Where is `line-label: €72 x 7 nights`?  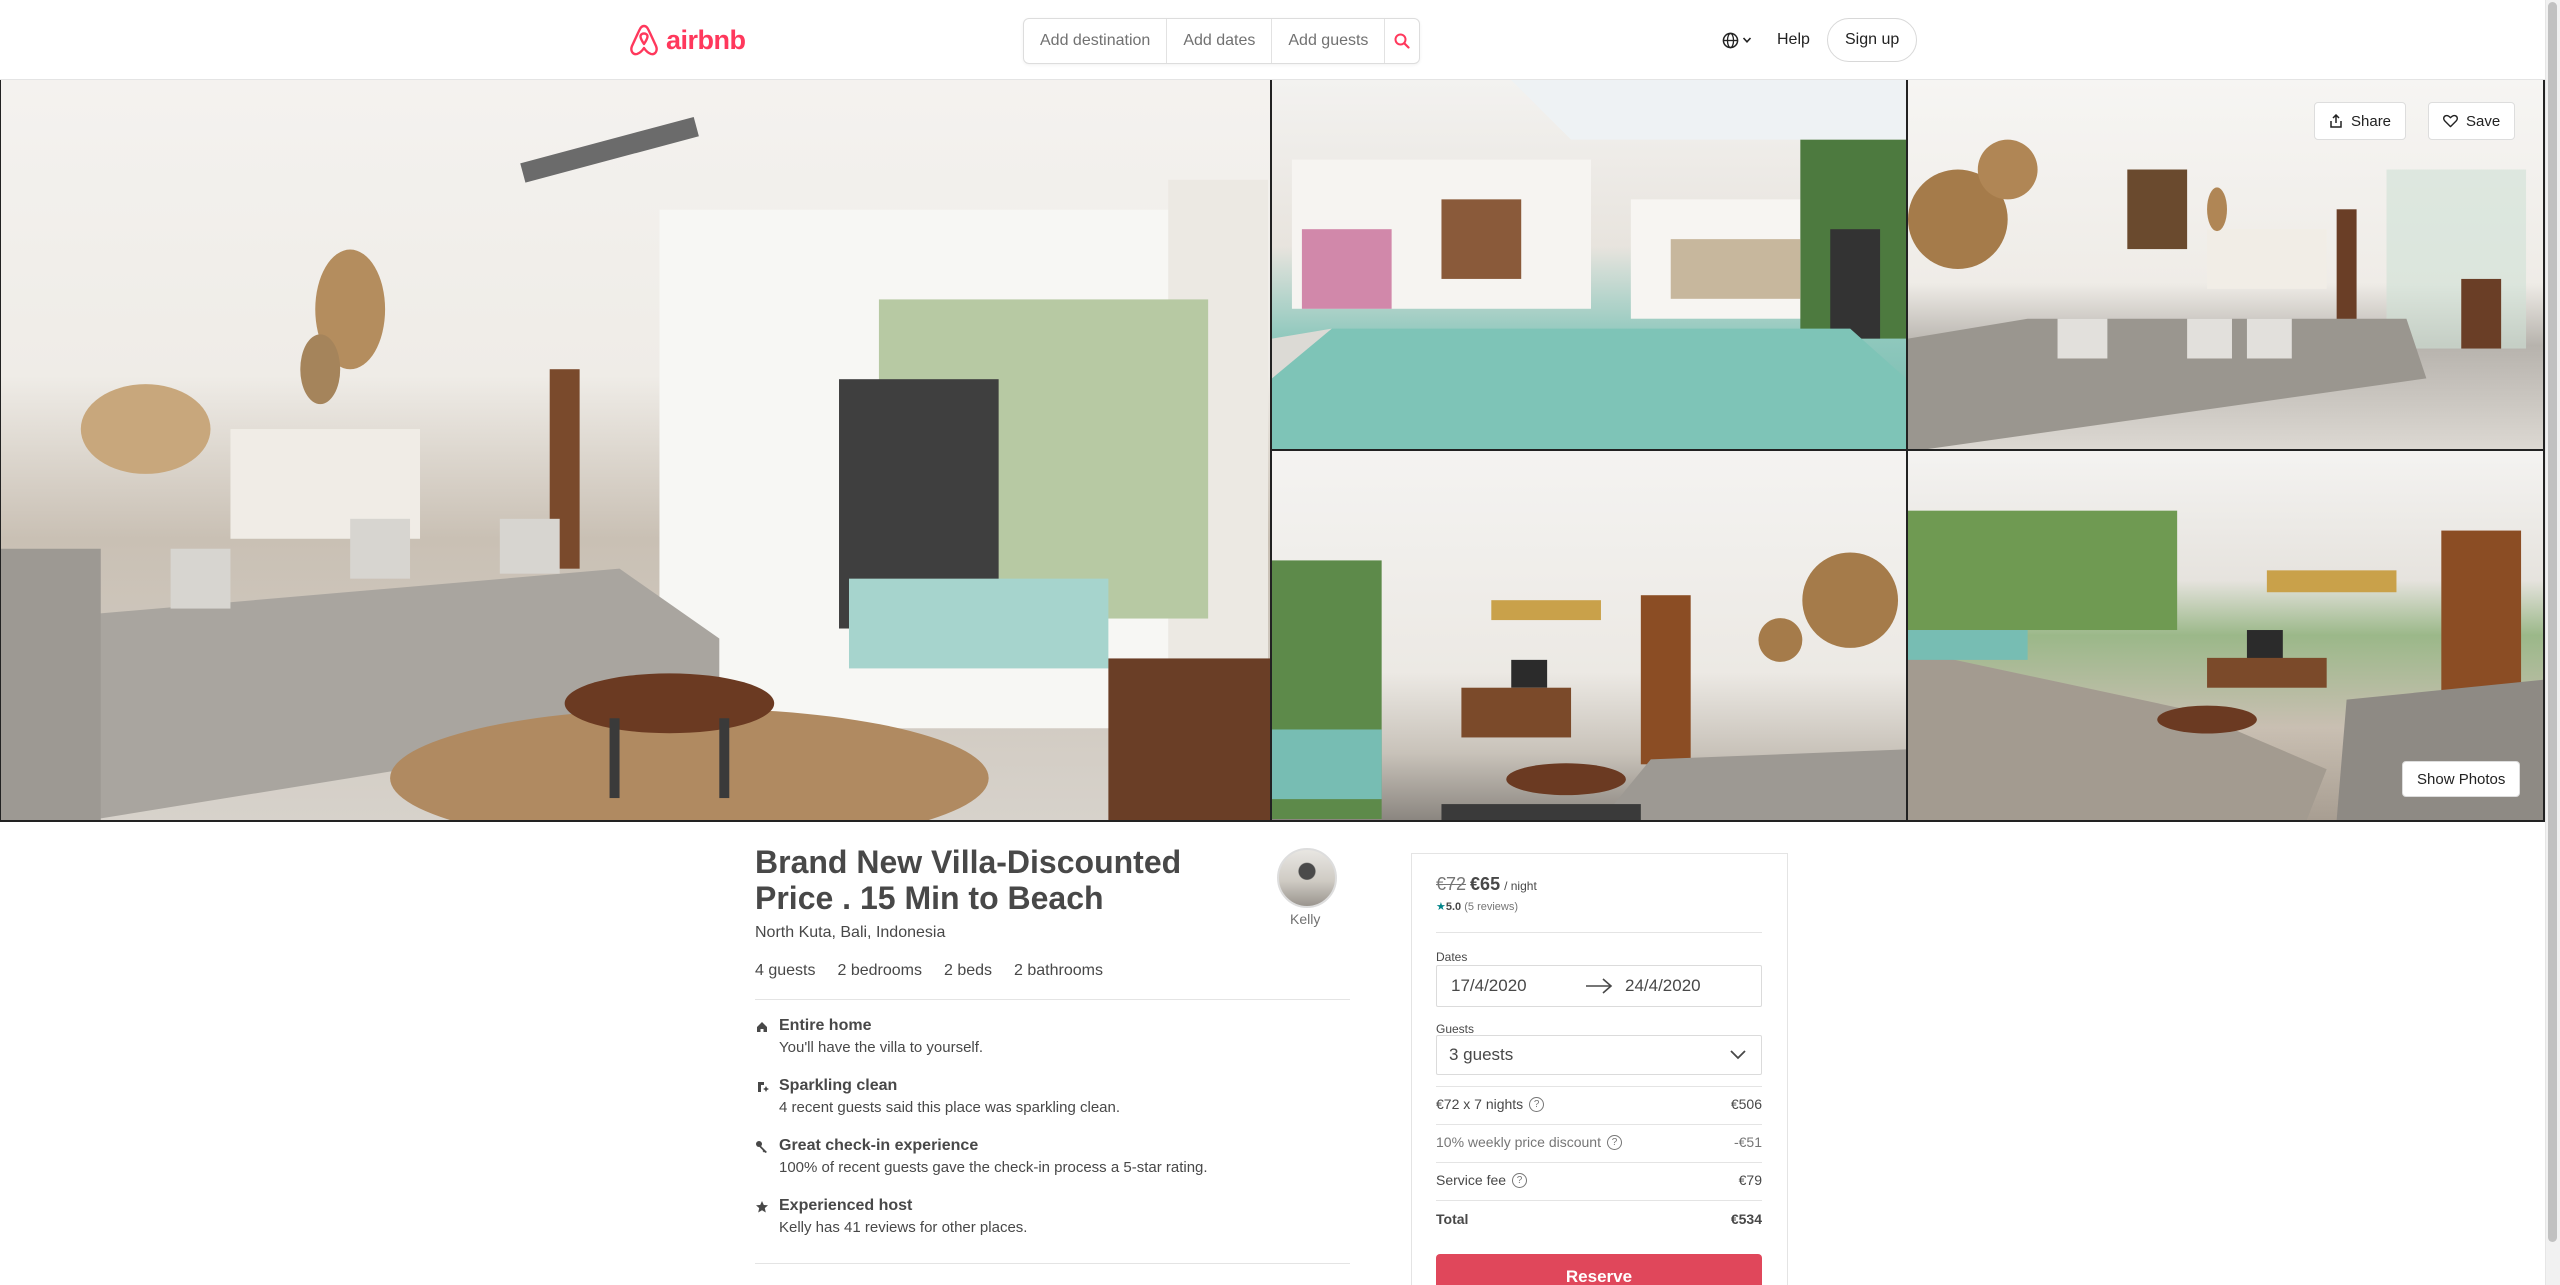 line-label: €72 x 7 nights is located at coordinates (1480, 1104).